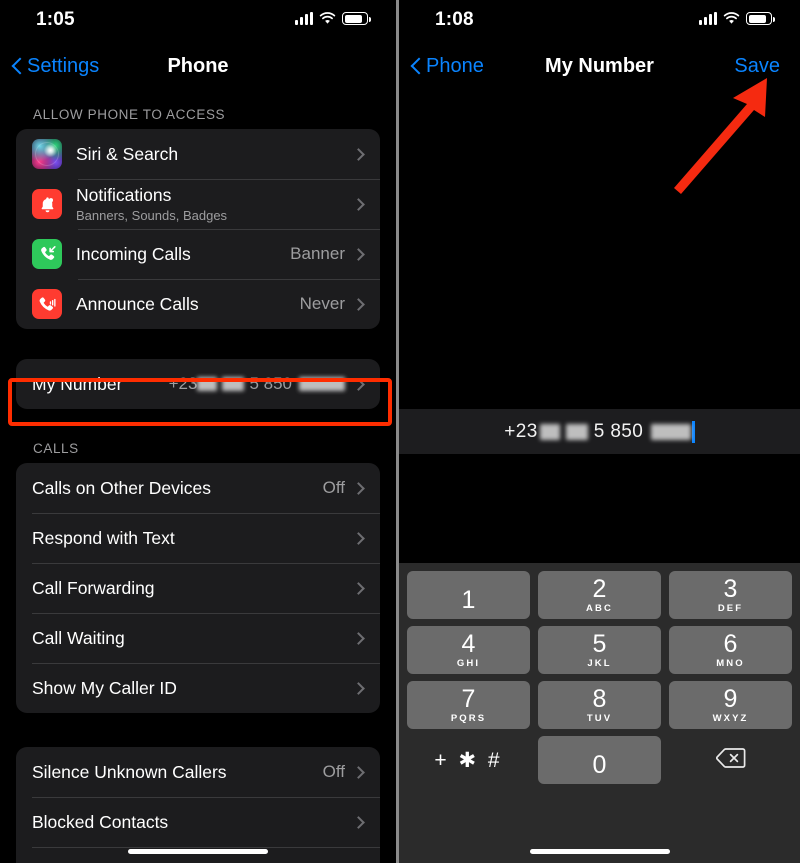 The width and height of the screenshot is (800, 863). I want to click on page-title: Phone, so click(198, 65).